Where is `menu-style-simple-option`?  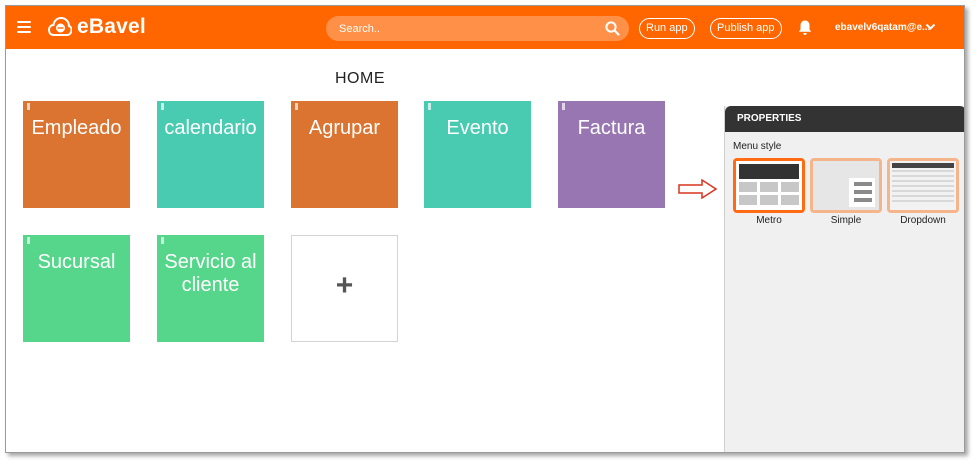
menu-style-simple-option is located at coordinates (846, 185).